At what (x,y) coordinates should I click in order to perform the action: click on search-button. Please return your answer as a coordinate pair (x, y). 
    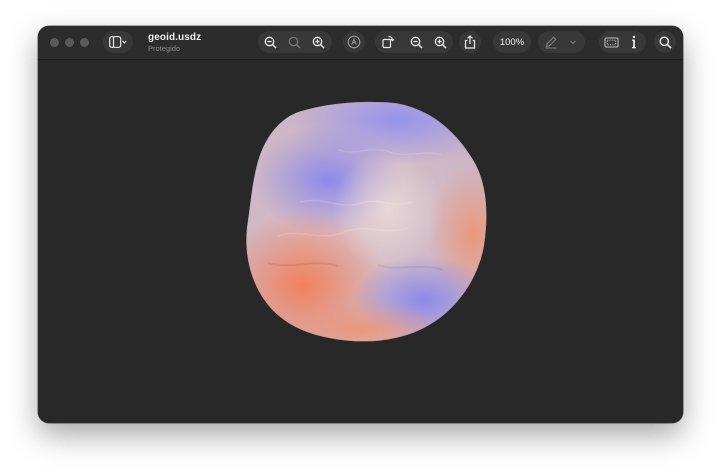
    Looking at the image, I should click on (665, 42).